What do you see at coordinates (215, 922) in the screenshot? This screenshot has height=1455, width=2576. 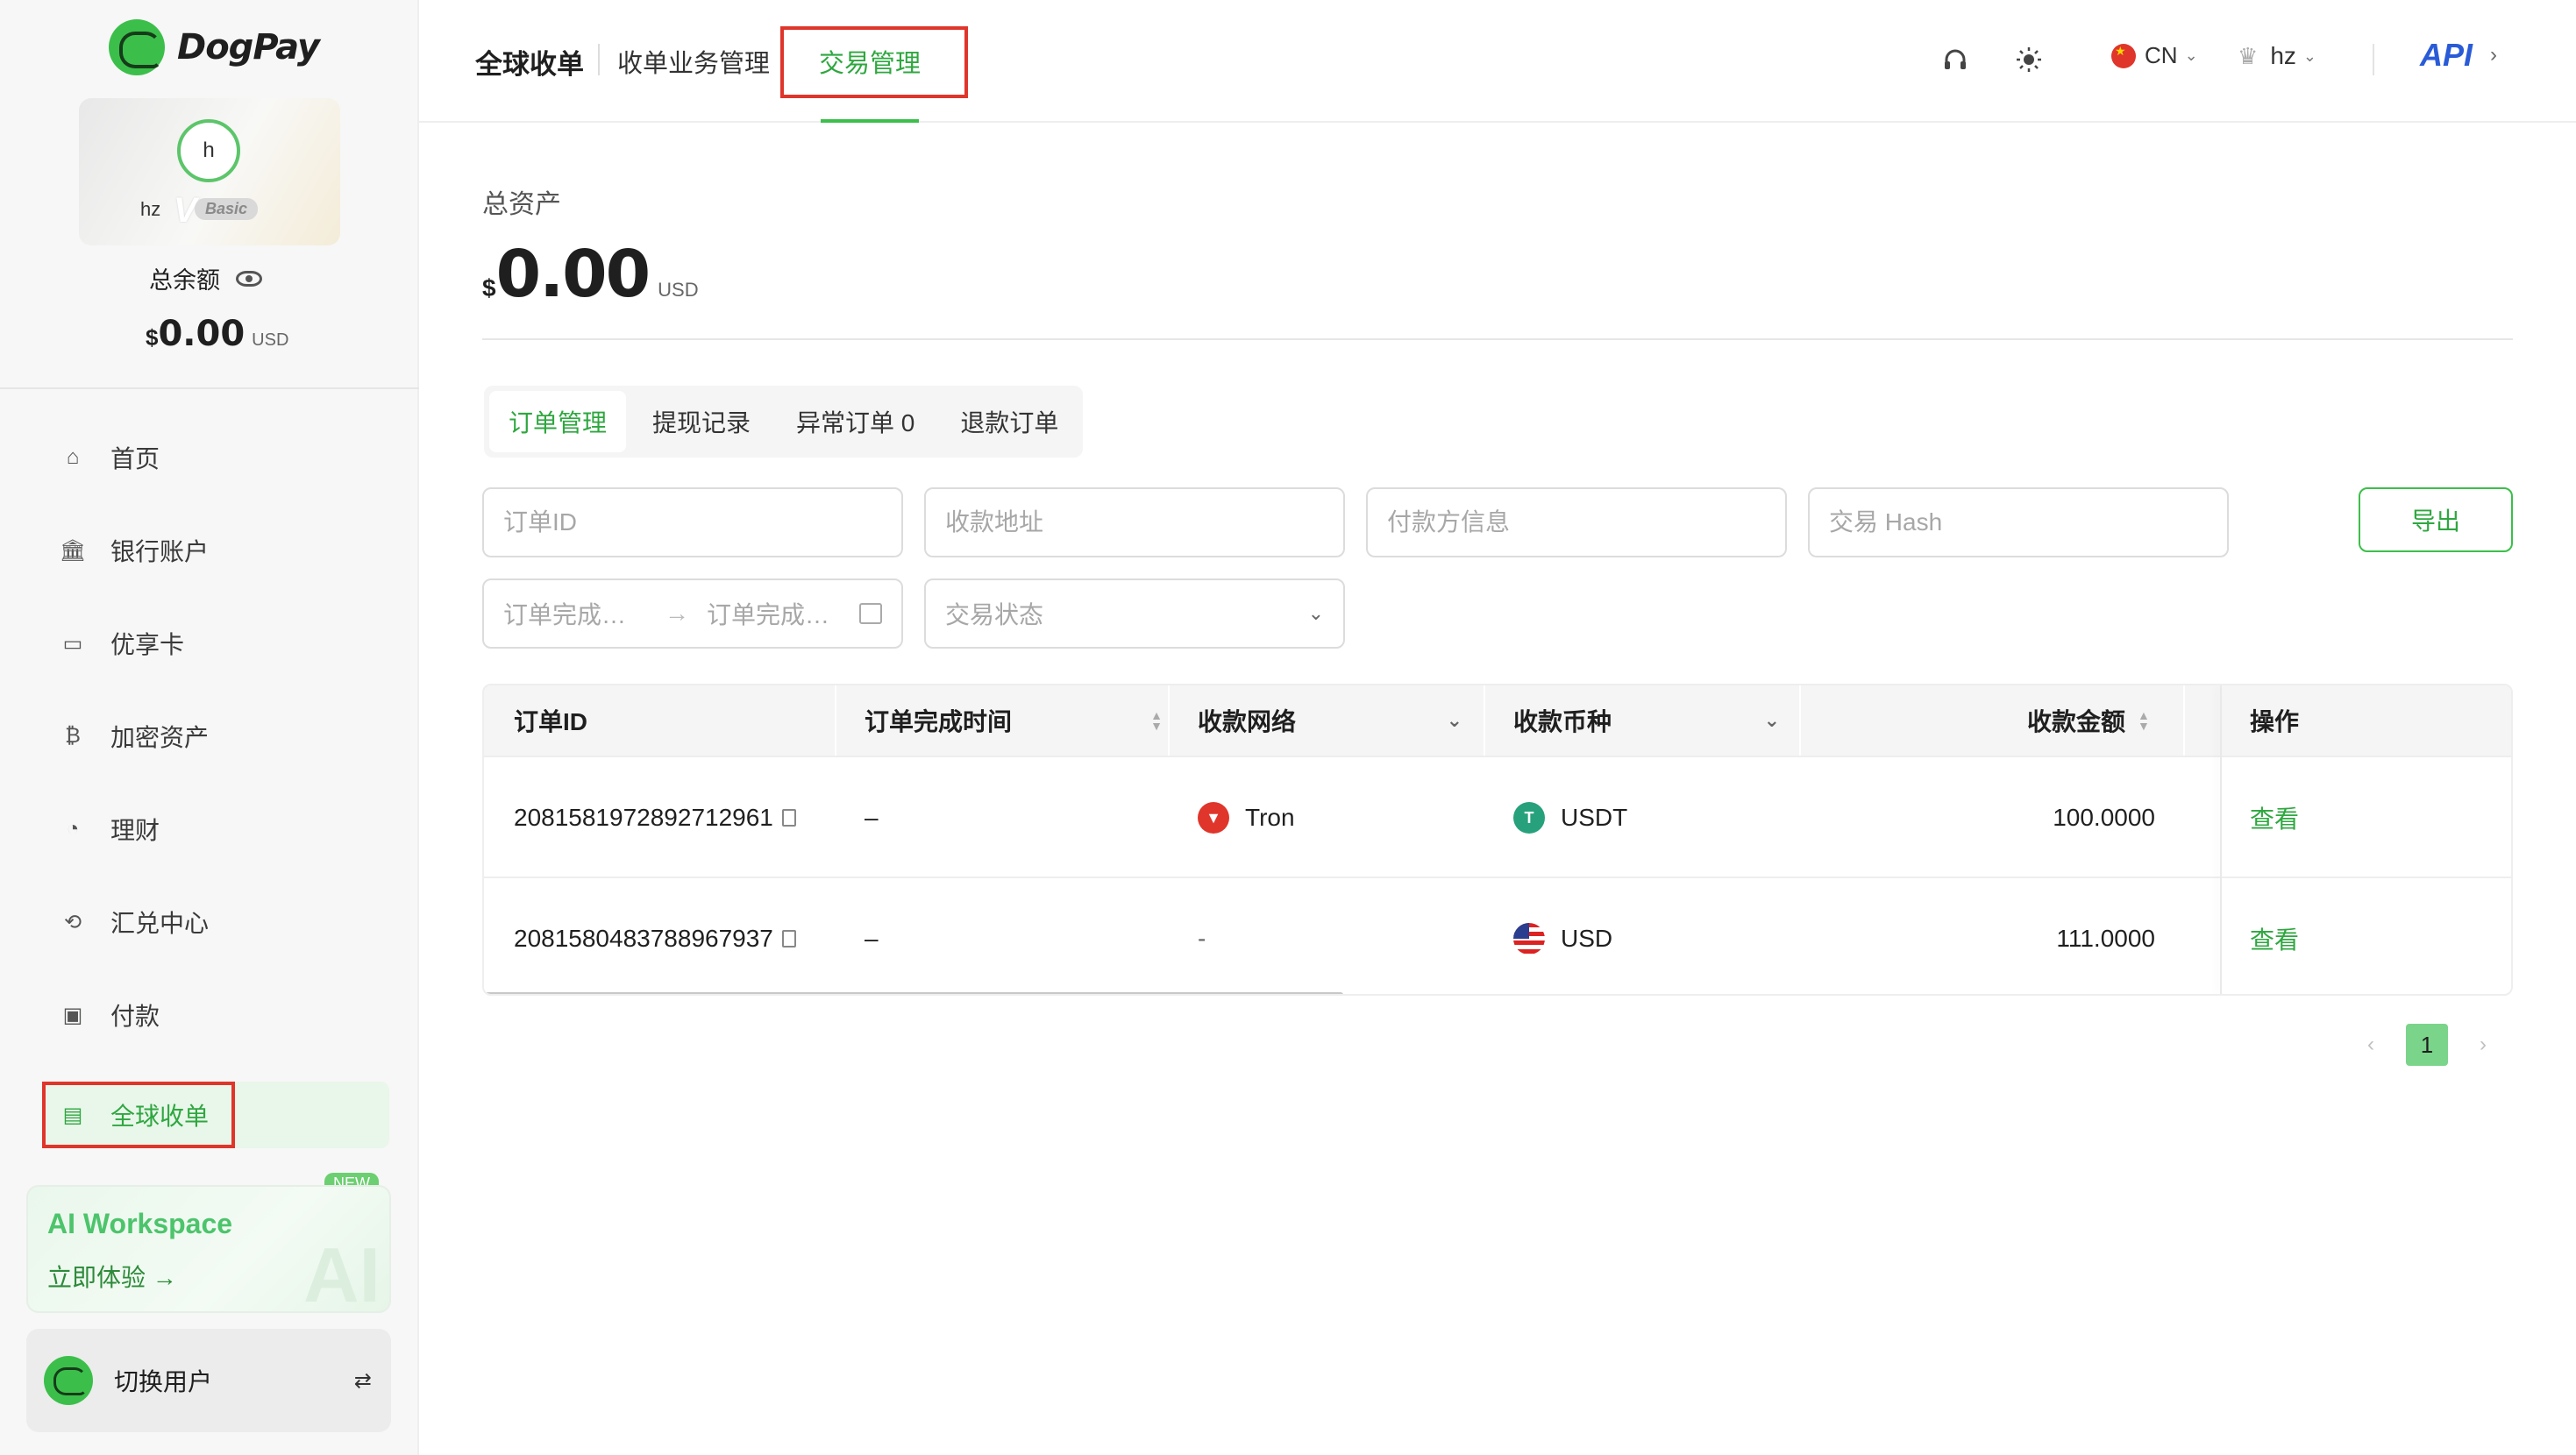 I see `sidebar-item-5: ⟲ 汇兑中心` at bounding box center [215, 922].